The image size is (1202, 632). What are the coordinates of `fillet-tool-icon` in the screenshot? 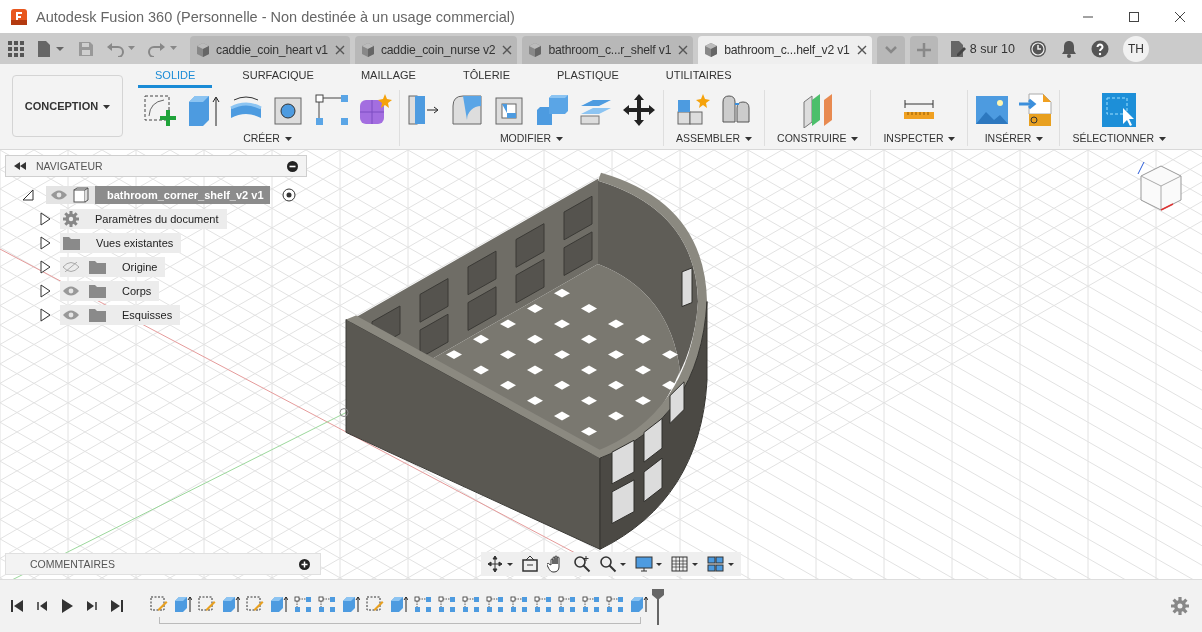 It's located at (467, 110).